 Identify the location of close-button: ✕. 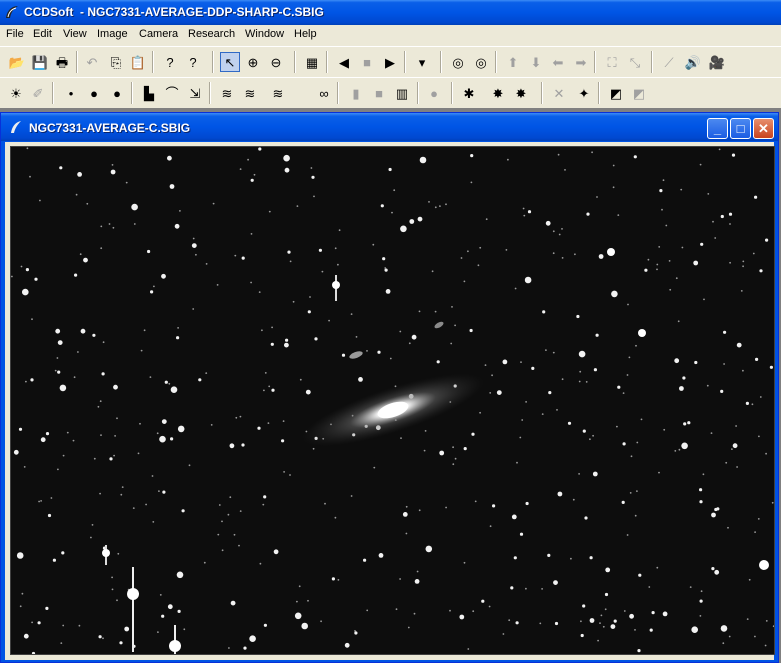
(763, 128).